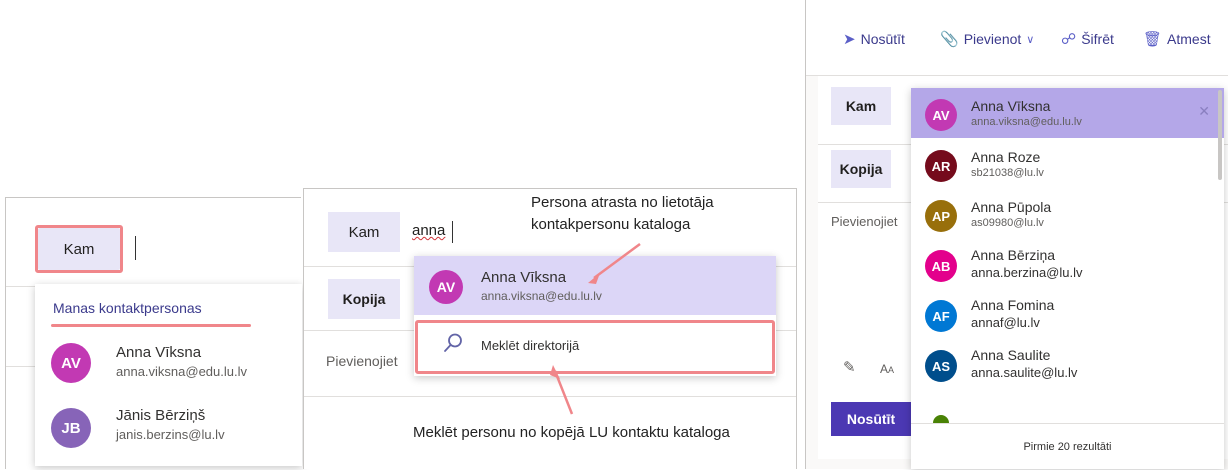  I want to click on contact-name: Anna Bērziņa, so click(1013, 255).